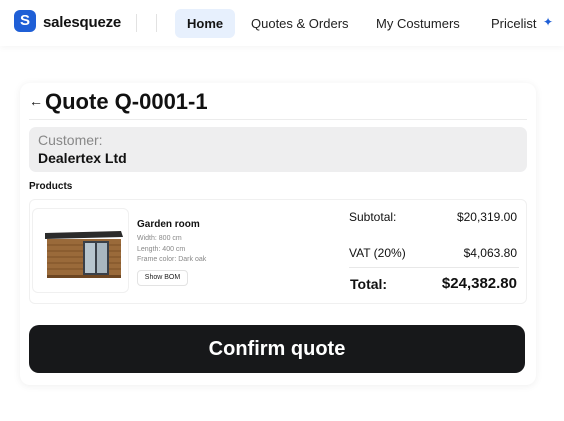 This screenshot has height=421, width=564. What do you see at coordinates (51, 186) in the screenshot?
I see `products-heading: Products` at bounding box center [51, 186].